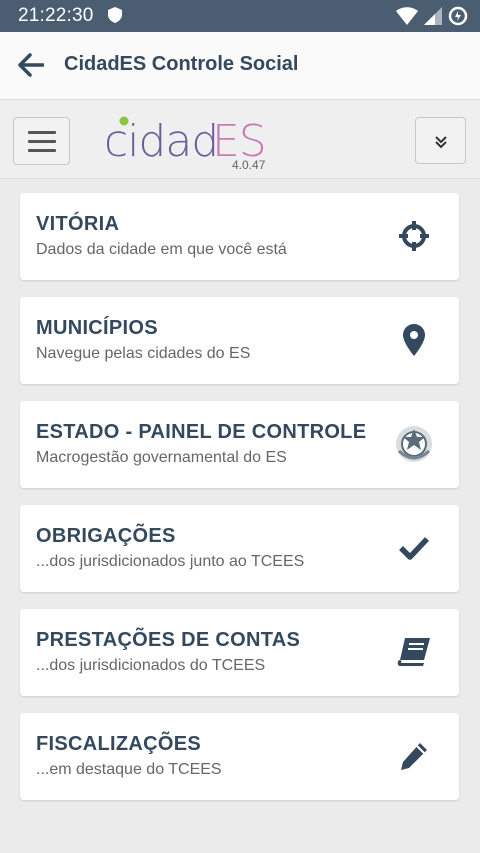 This screenshot has height=853, width=480. I want to click on card-subtitle: ...em destaque do TCEES, so click(129, 769).